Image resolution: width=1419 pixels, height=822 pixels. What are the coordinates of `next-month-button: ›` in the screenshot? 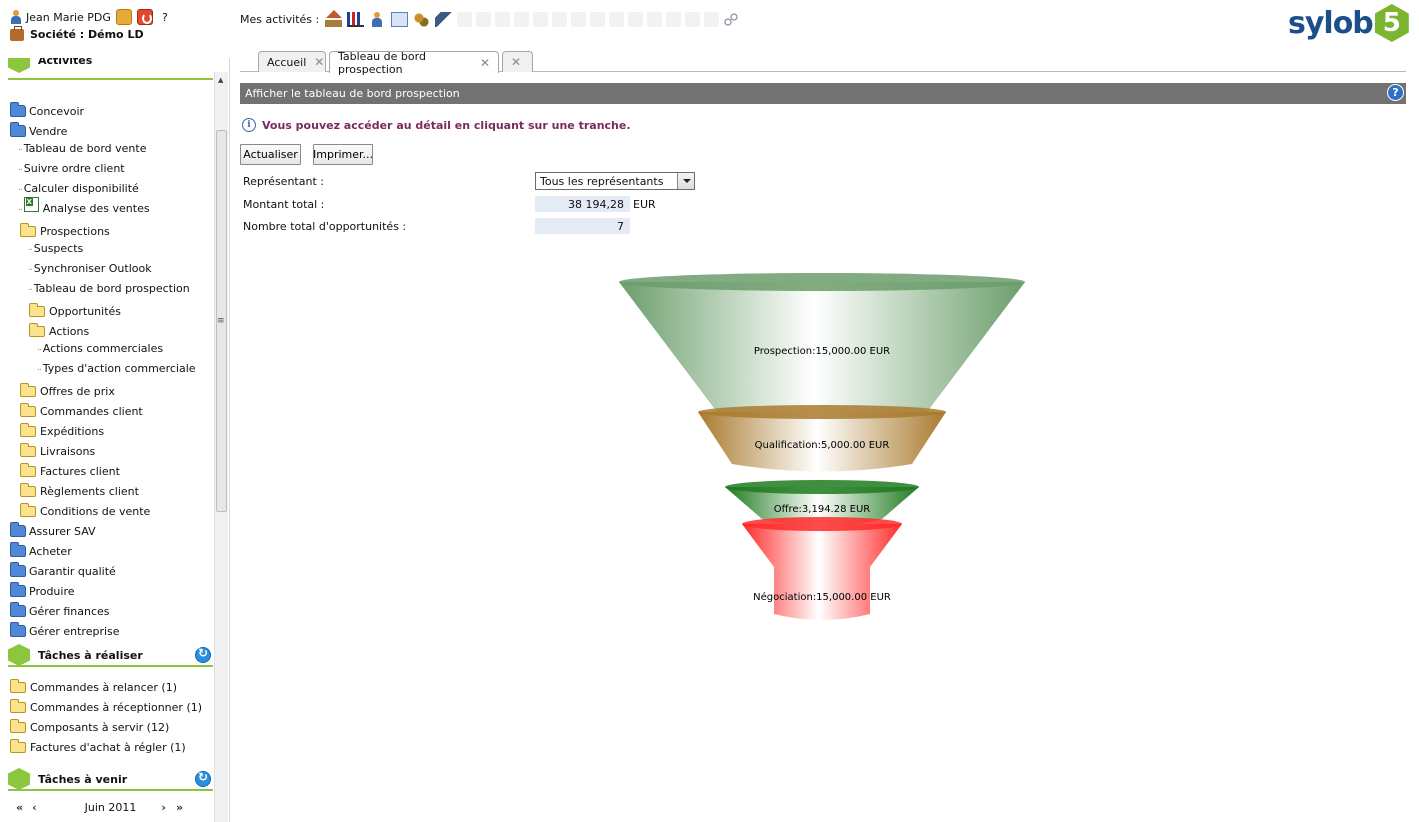 It's located at (163, 807).